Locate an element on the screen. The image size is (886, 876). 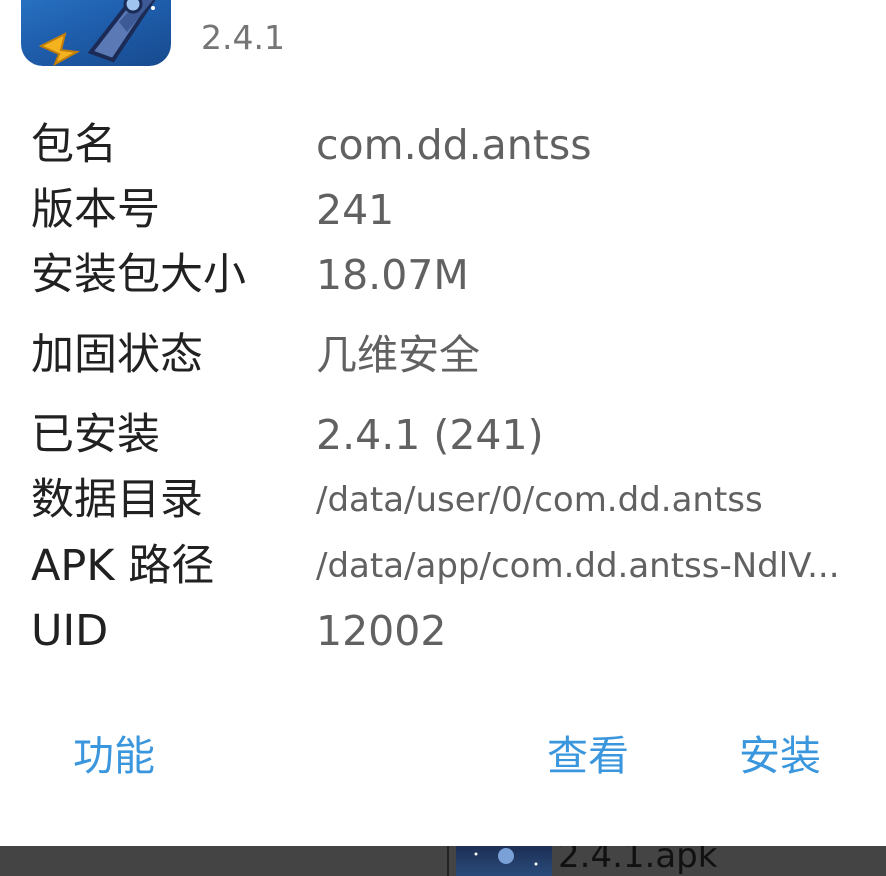
info-value: 12002 is located at coordinates (381, 631).